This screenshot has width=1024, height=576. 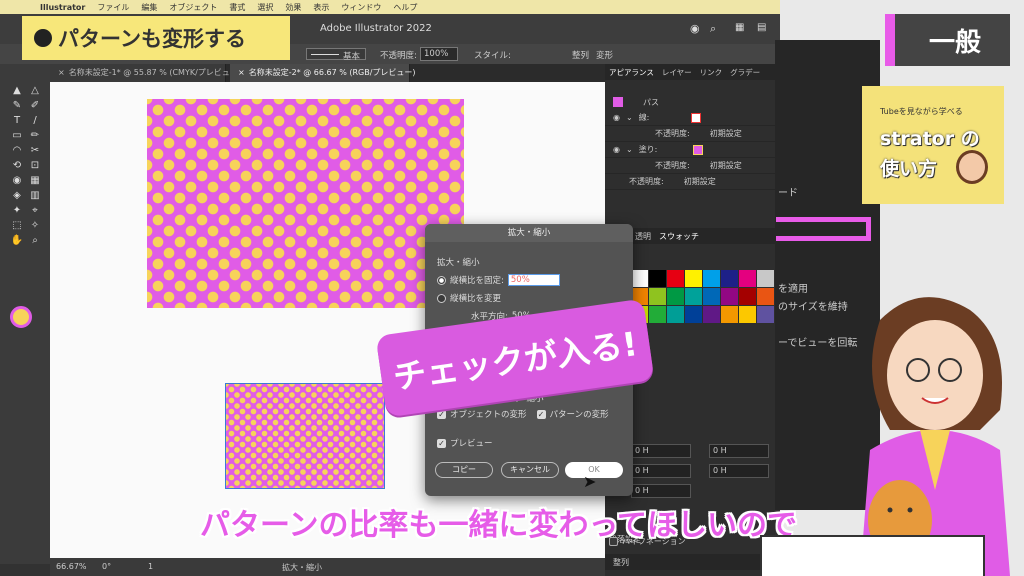 What do you see at coordinates (713, 29) in the screenshot?
I see `search-icon: ⌕` at bounding box center [713, 29].